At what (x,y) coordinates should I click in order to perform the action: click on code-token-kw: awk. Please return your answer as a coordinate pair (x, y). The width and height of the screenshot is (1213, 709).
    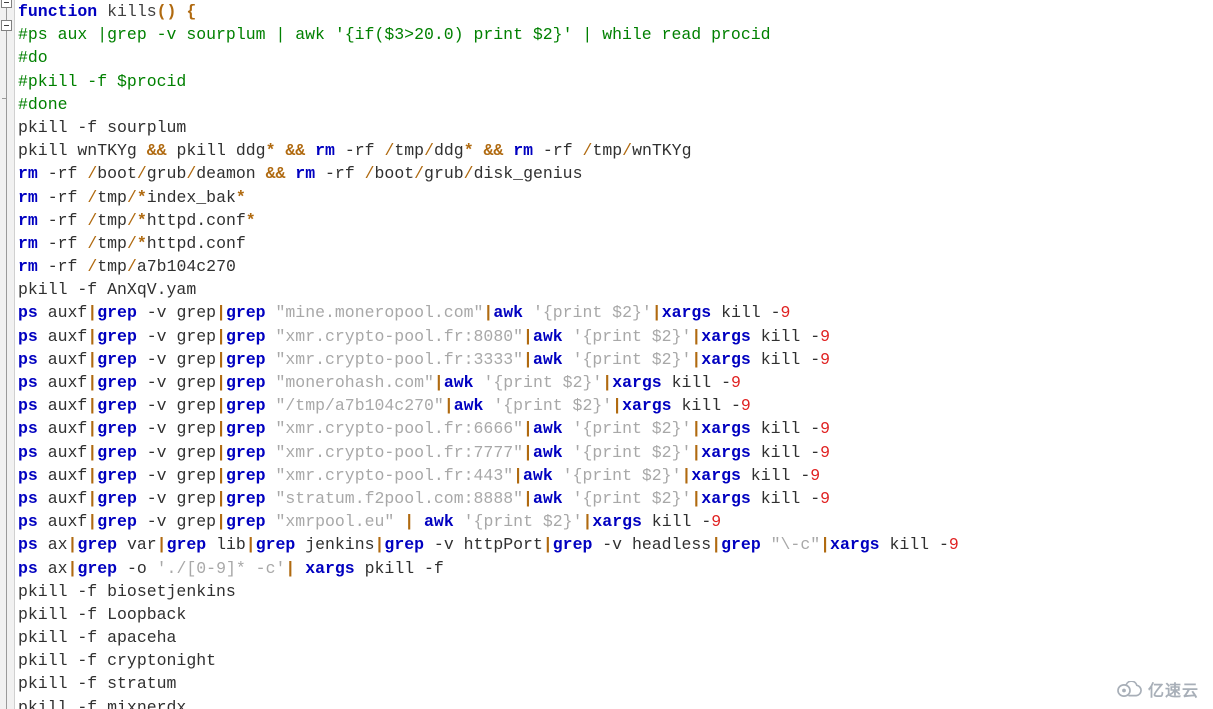
    Looking at the image, I should click on (458, 382).